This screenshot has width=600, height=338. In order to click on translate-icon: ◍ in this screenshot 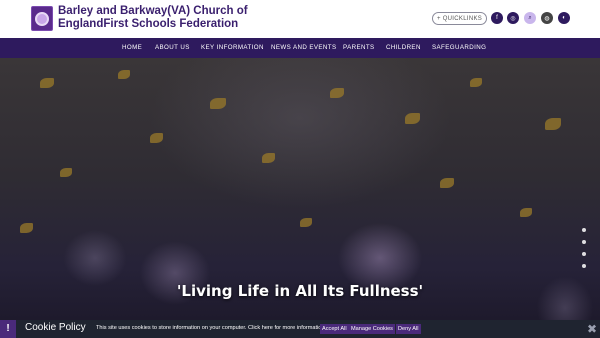, I will do `click(547, 18)`.